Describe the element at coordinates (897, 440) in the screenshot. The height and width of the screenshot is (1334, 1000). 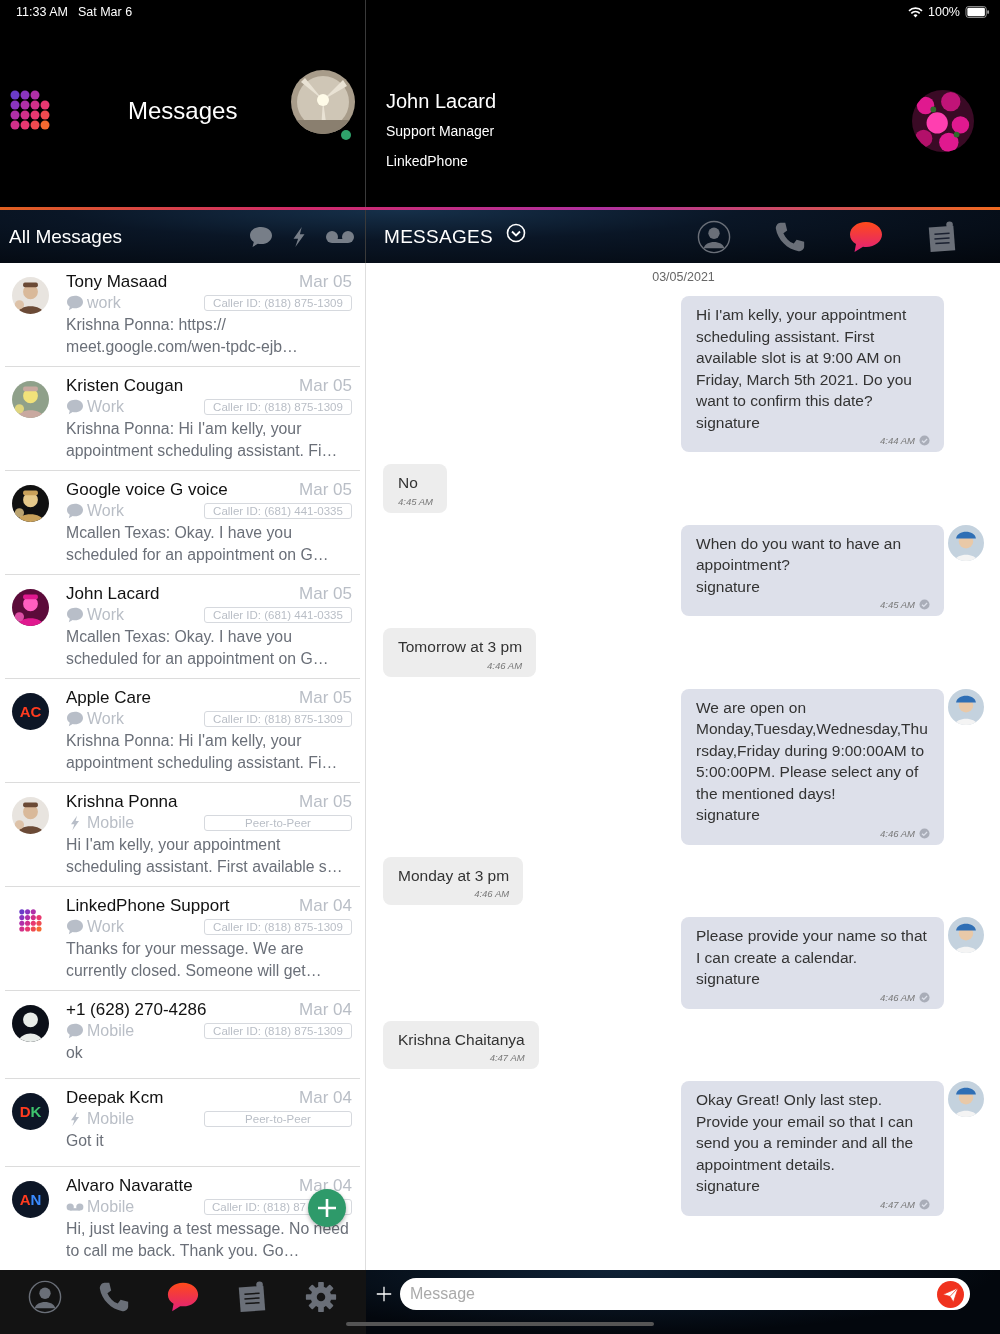
I see `message-time: 4:44 AM` at that location.